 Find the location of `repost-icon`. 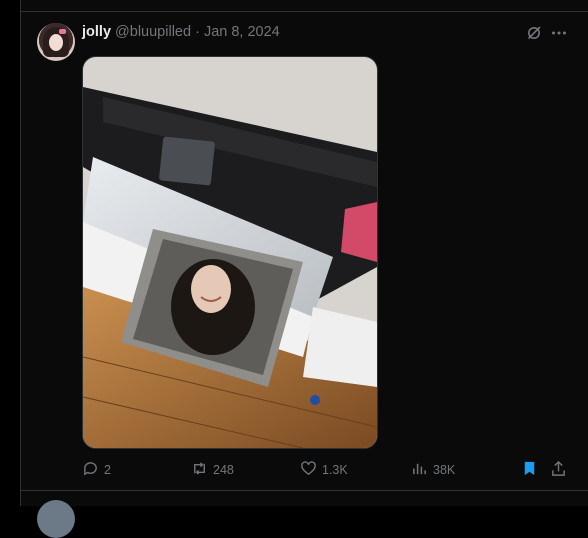

repost-icon is located at coordinates (199, 470).